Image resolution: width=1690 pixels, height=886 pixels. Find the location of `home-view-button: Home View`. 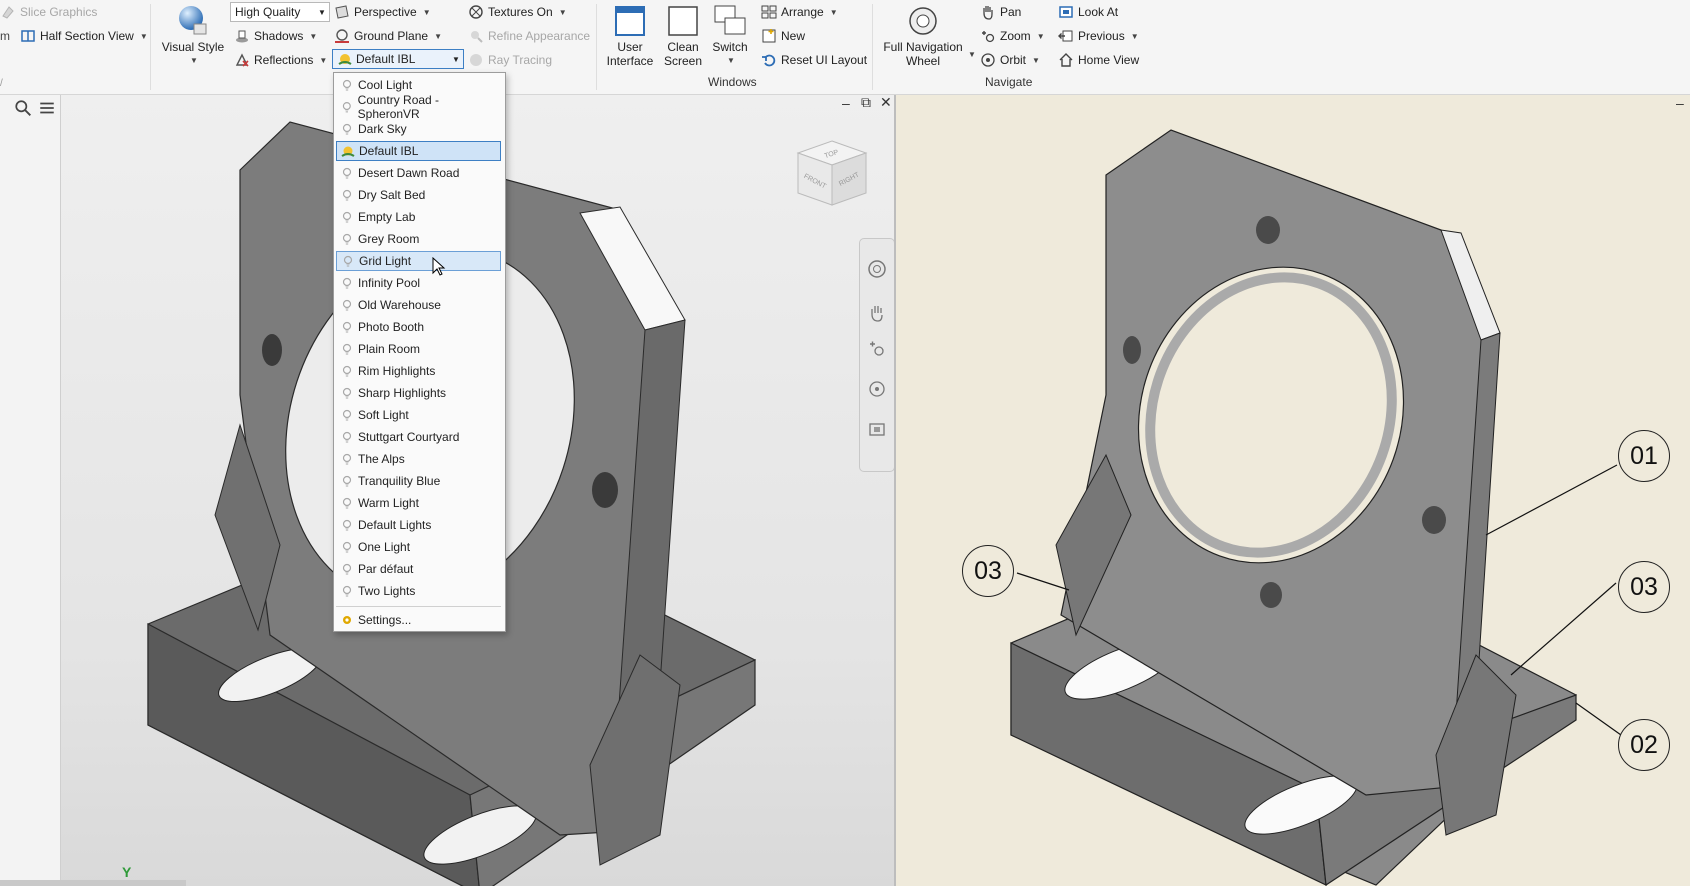

home-view-button: Home View is located at coordinates (1098, 60).